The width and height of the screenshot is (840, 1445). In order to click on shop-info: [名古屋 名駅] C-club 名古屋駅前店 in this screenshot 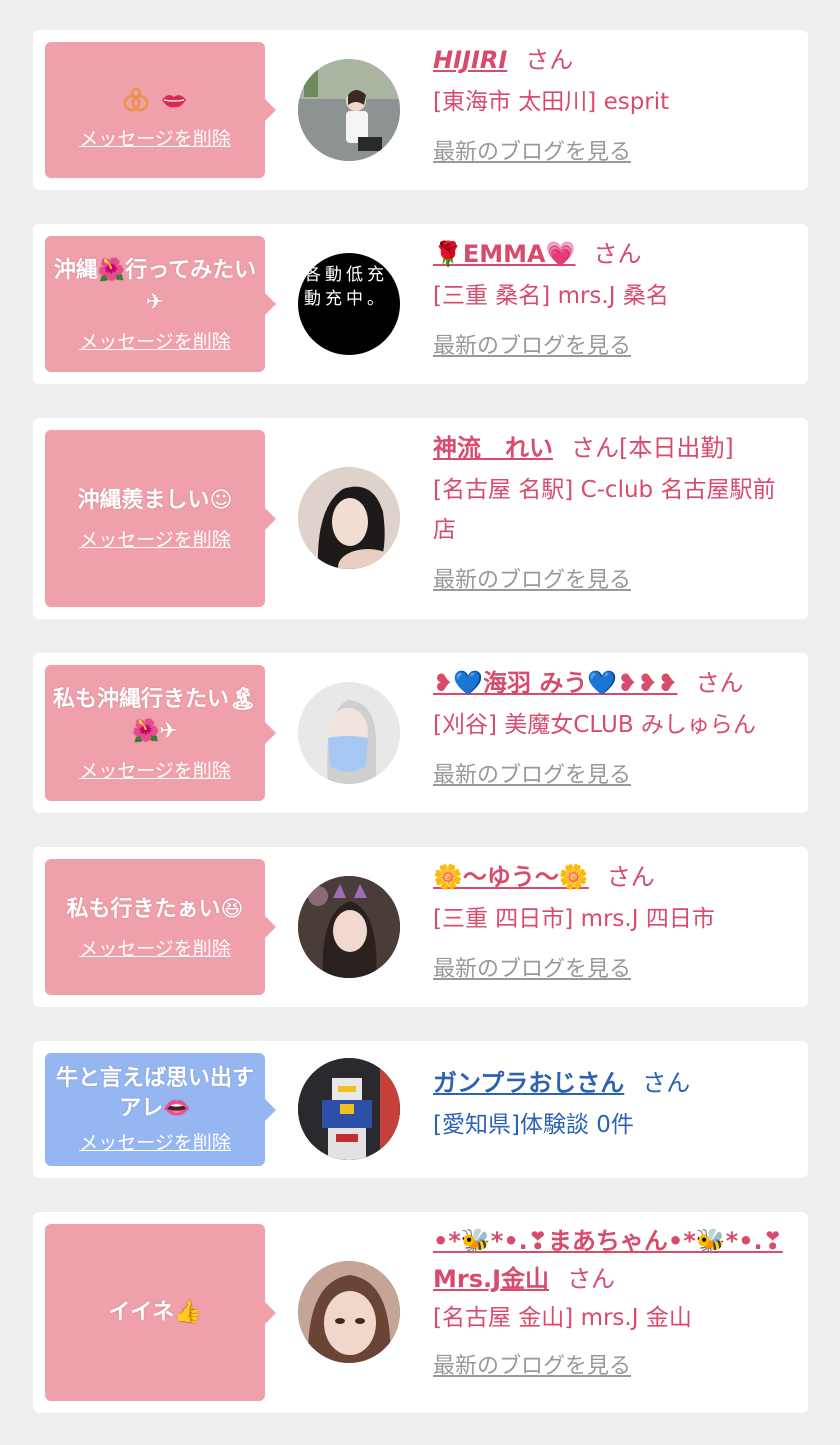, I will do `click(604, 510)`.